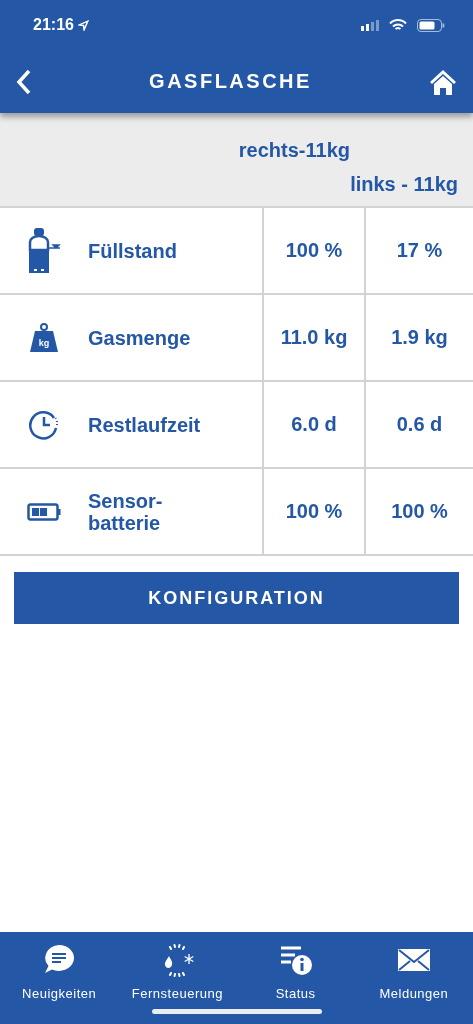 This screenshot has height=1024, width=473. Describe the element at coordinates (413, 960) in the screenshot. I see `envelope-icon` at that location.